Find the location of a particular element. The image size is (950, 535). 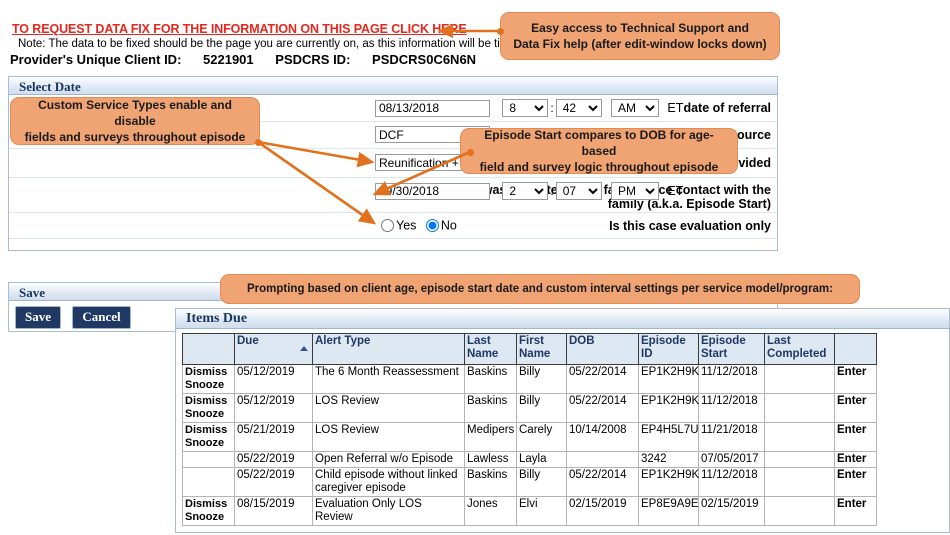

episode-start-timezone-label: ET is located at coordinates (675, 191).